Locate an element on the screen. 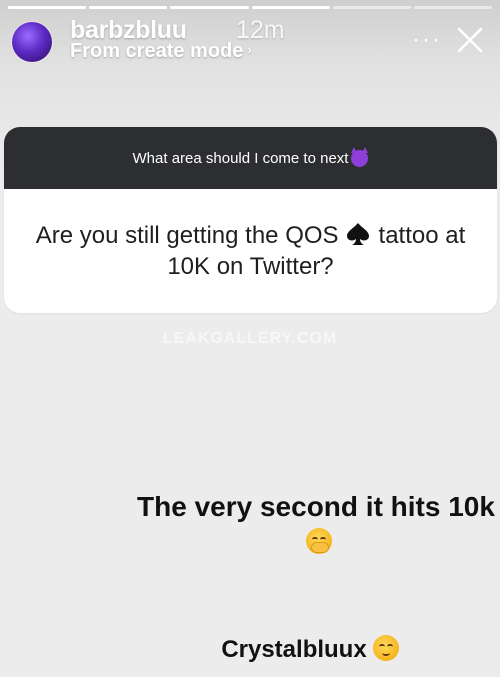  question-text-start: Are you still getting the QOS is located at coordinates (187, 235).